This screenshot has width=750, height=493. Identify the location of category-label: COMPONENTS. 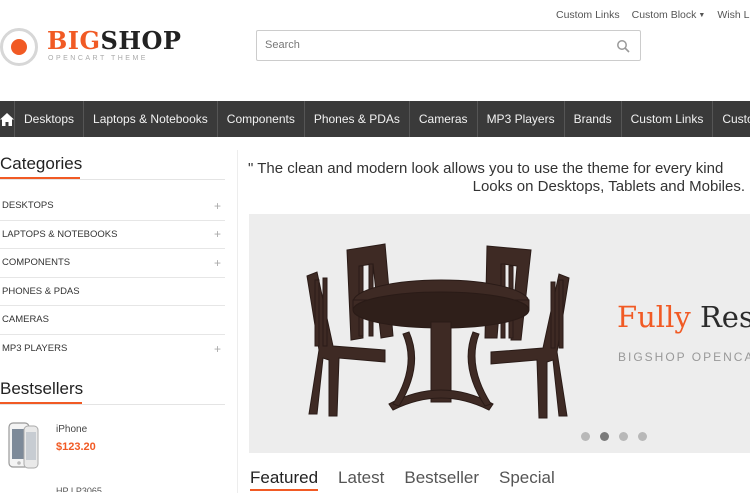
(36, 263).